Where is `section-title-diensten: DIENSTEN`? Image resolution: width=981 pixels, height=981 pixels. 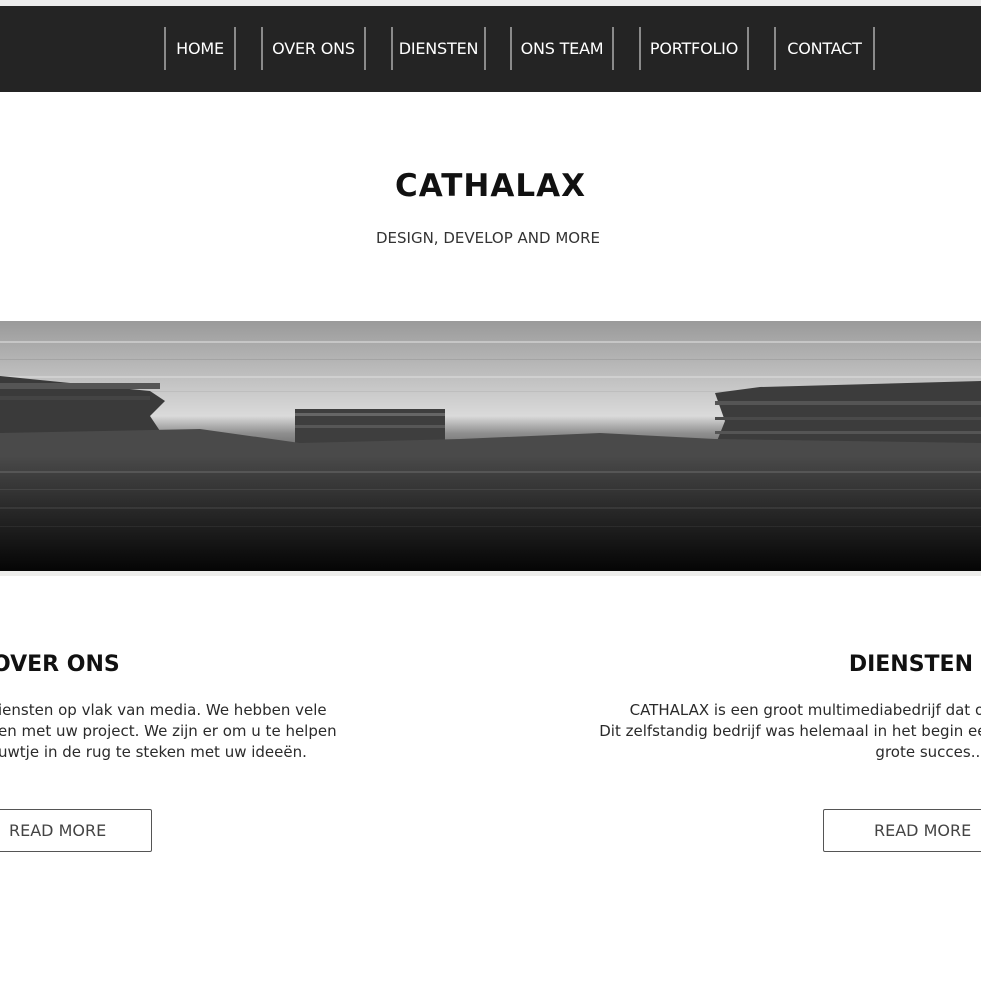
section-title-diensten: DIENSTEN is located at coordinates (910, 664).